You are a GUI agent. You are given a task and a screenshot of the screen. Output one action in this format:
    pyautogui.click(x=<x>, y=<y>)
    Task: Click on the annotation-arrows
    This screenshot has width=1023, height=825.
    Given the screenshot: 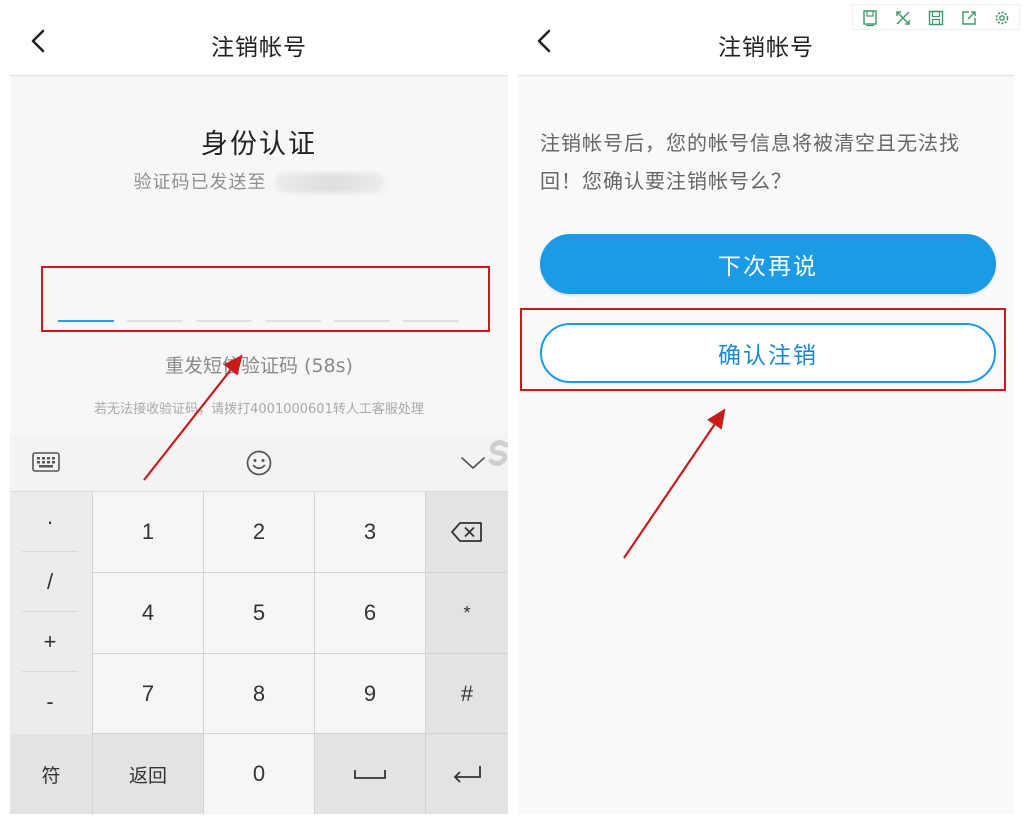 What is the action you would take?
    pyautogui.click(x=434, y=456)
    